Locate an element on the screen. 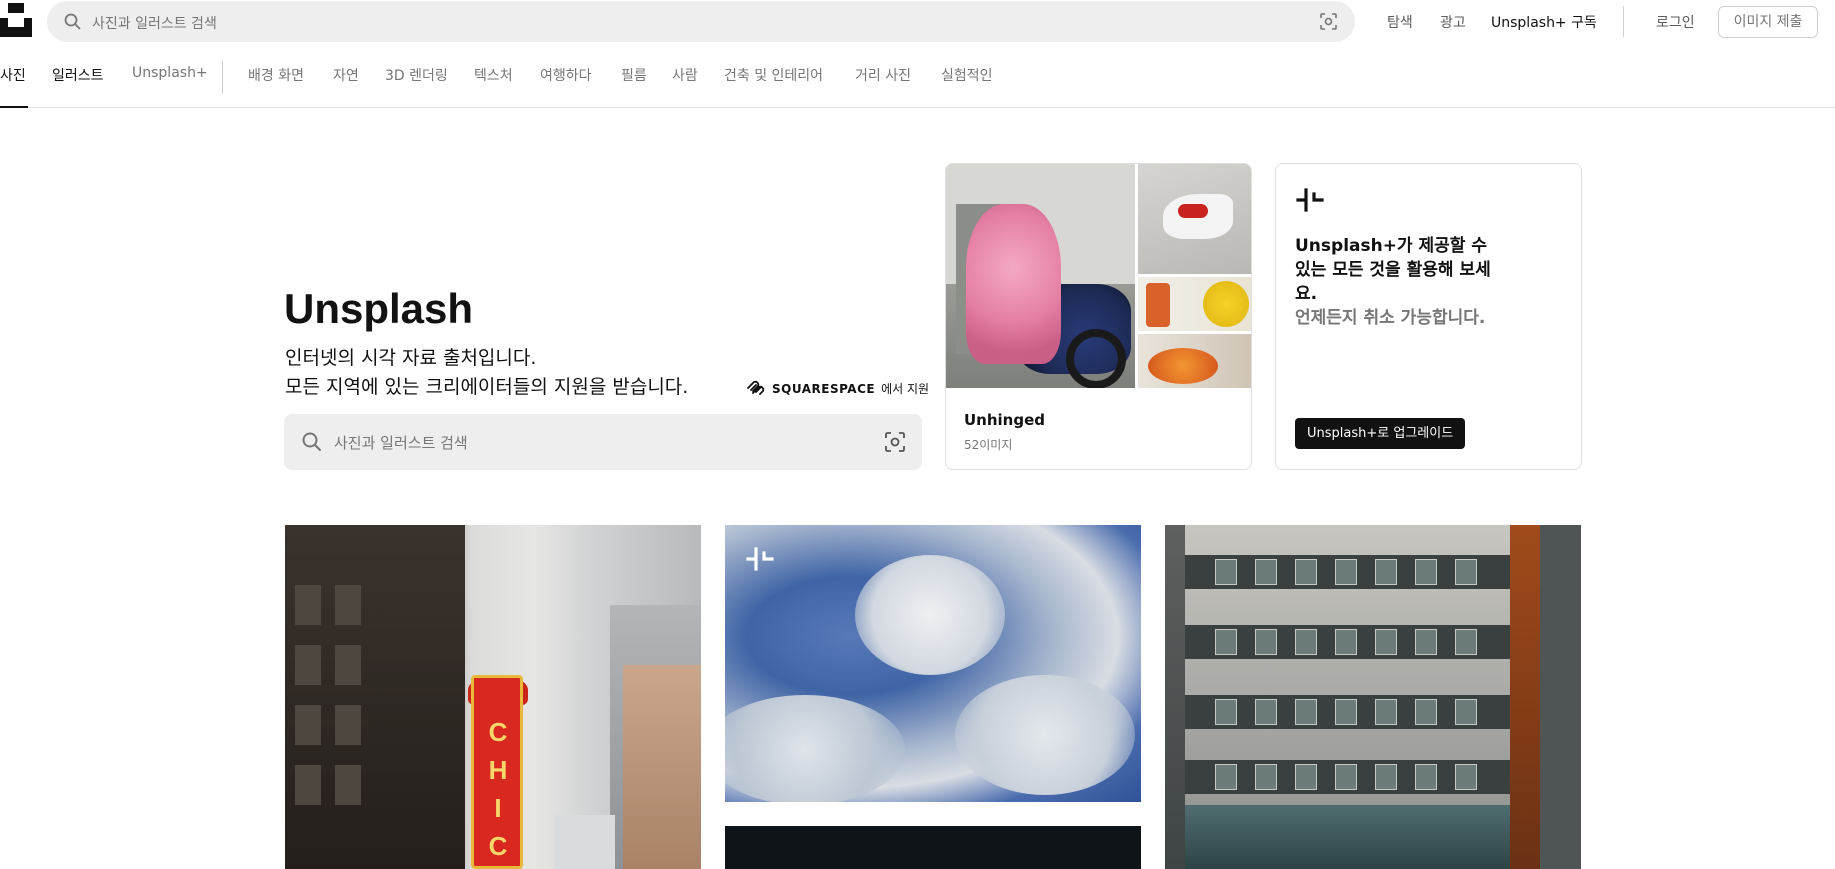 The width and height of the screenshot is (1835, 869). hero-tagline-2: 모든 지역에 있는 크리에이터들의 지원을 받습니다. is located at coordinates (487, 387).